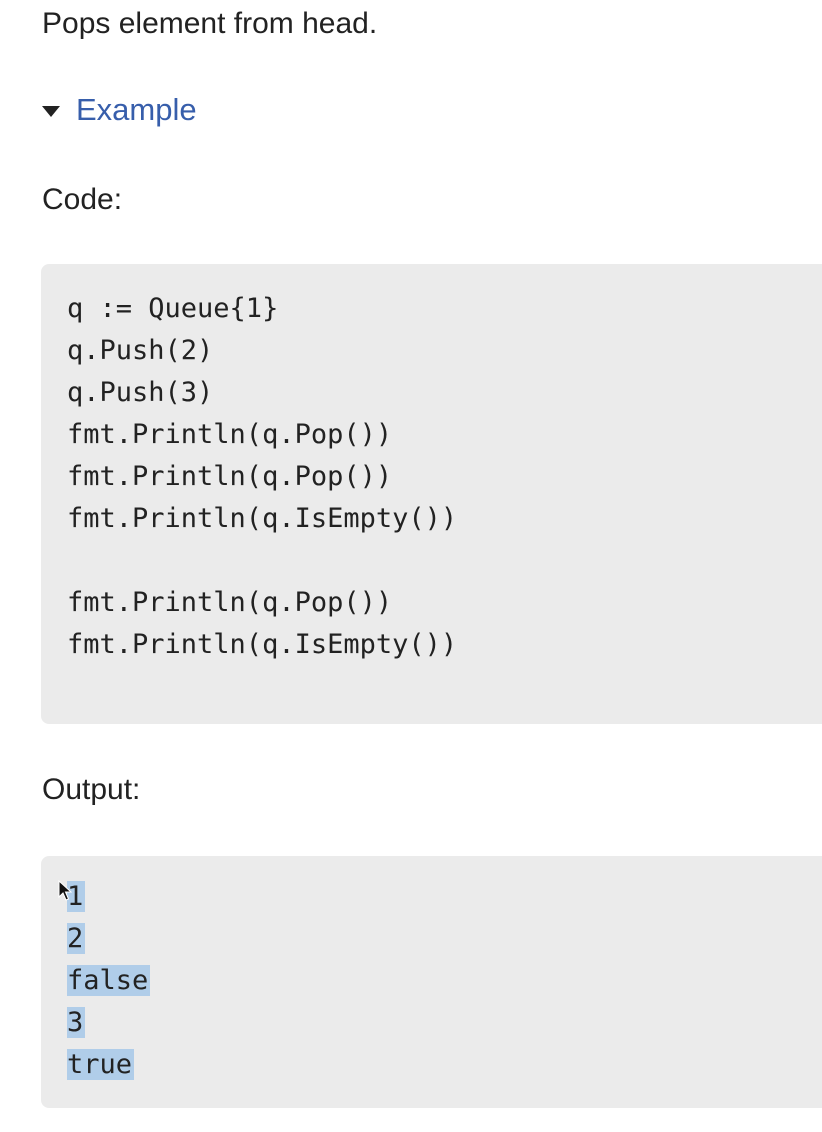 This screenshot has height=1132, width=822. What do you see at coordinates (76, 1022) in the screenshot?
I see `output-value: 3` at bounding box center [76, 1022].